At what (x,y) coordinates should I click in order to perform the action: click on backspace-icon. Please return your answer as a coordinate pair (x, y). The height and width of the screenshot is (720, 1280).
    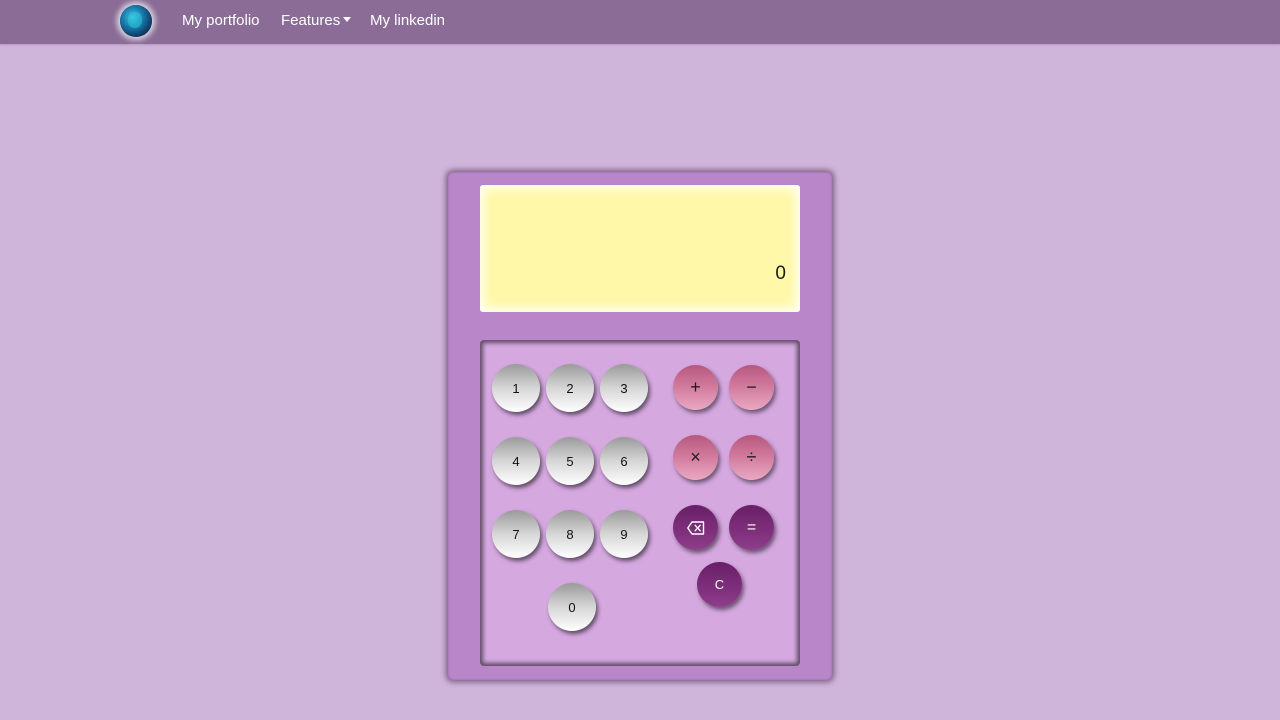
    Looking at the image, I should click on (695, 527).